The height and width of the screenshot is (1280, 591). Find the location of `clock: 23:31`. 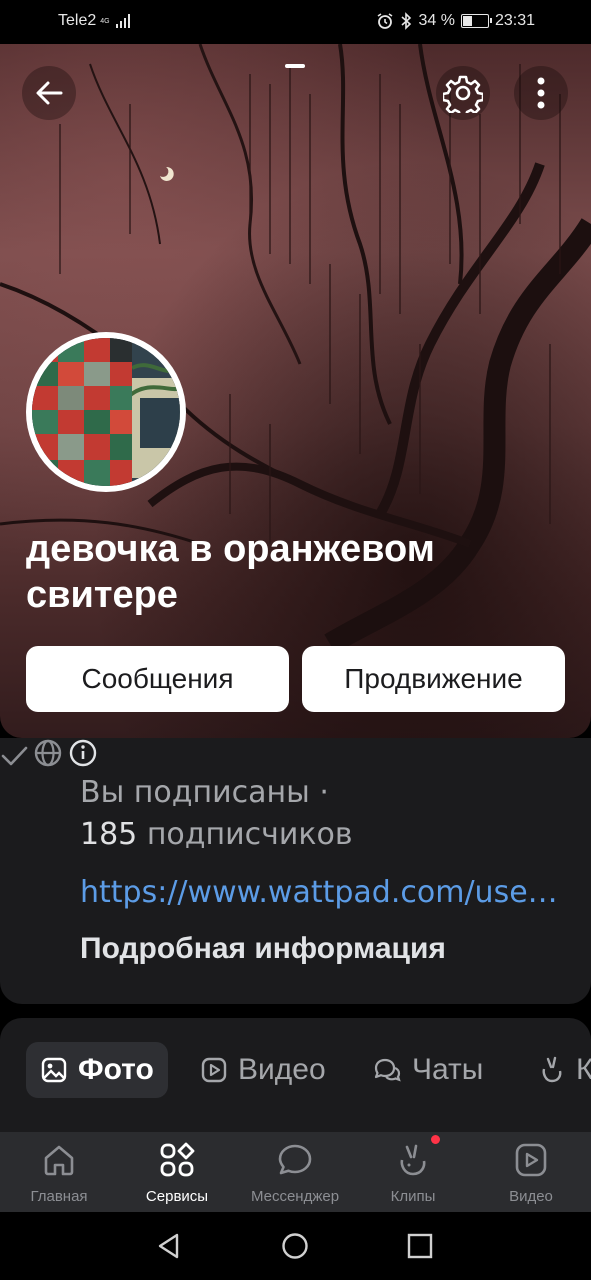

clock: 23:31 is located at coordinates (514, 20).